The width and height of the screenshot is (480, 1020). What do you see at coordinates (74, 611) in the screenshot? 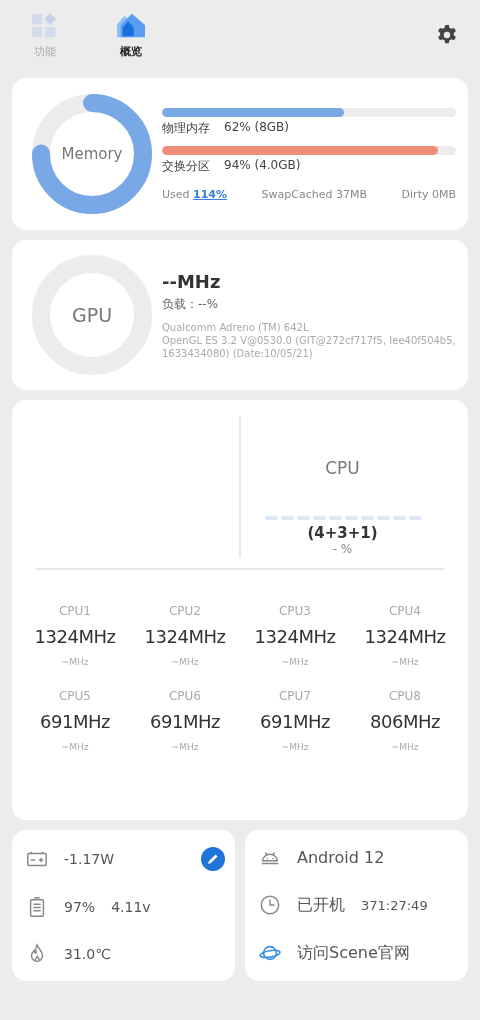
I see `core-name: CPU1` at bounding box center [74, 611].